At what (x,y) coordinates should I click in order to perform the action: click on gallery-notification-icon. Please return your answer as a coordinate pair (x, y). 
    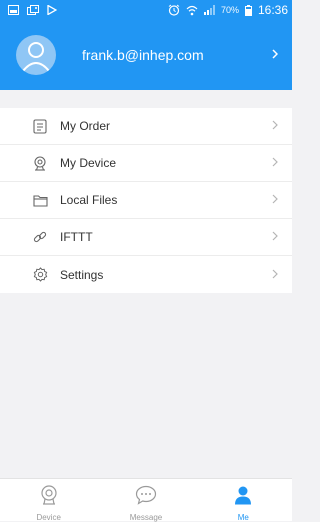
    Looking at the image, I should click on (33, 10).